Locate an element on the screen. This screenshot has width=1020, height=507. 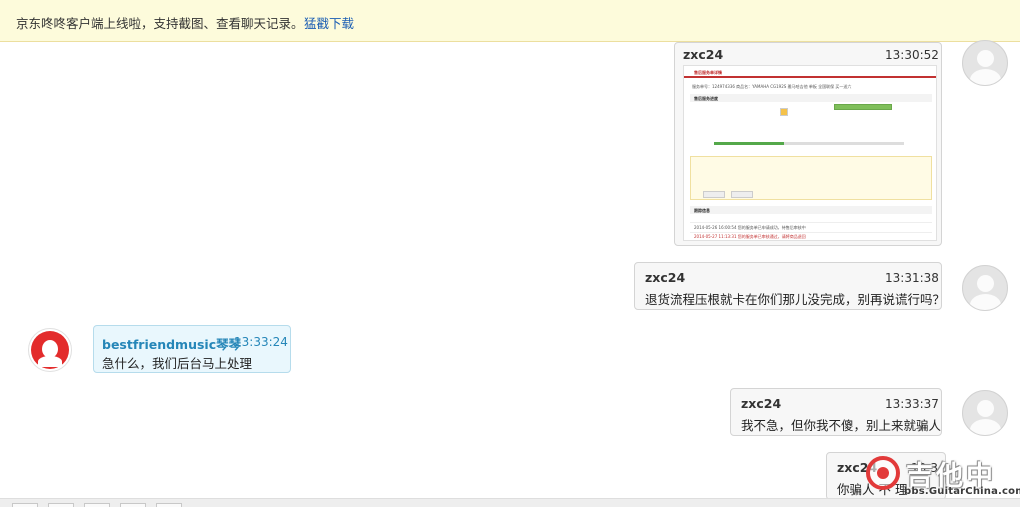
banner-text: 京东咚咚客户端上线啦，支持截图、查看聊天记录。 is located at coordinates (160, 23).